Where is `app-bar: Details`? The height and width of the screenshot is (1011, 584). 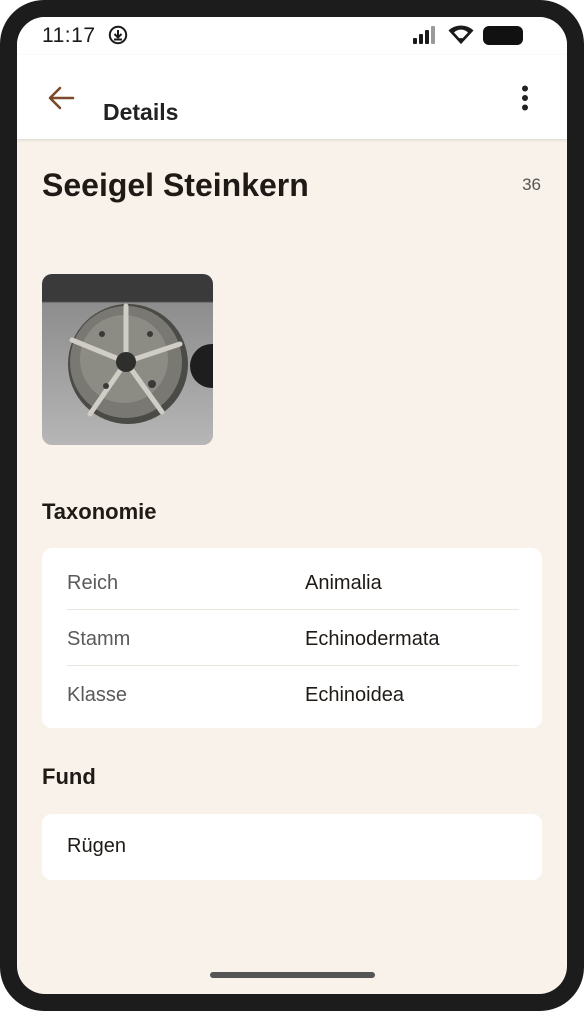
app-bar: Details is located at coordinates (292, 97).